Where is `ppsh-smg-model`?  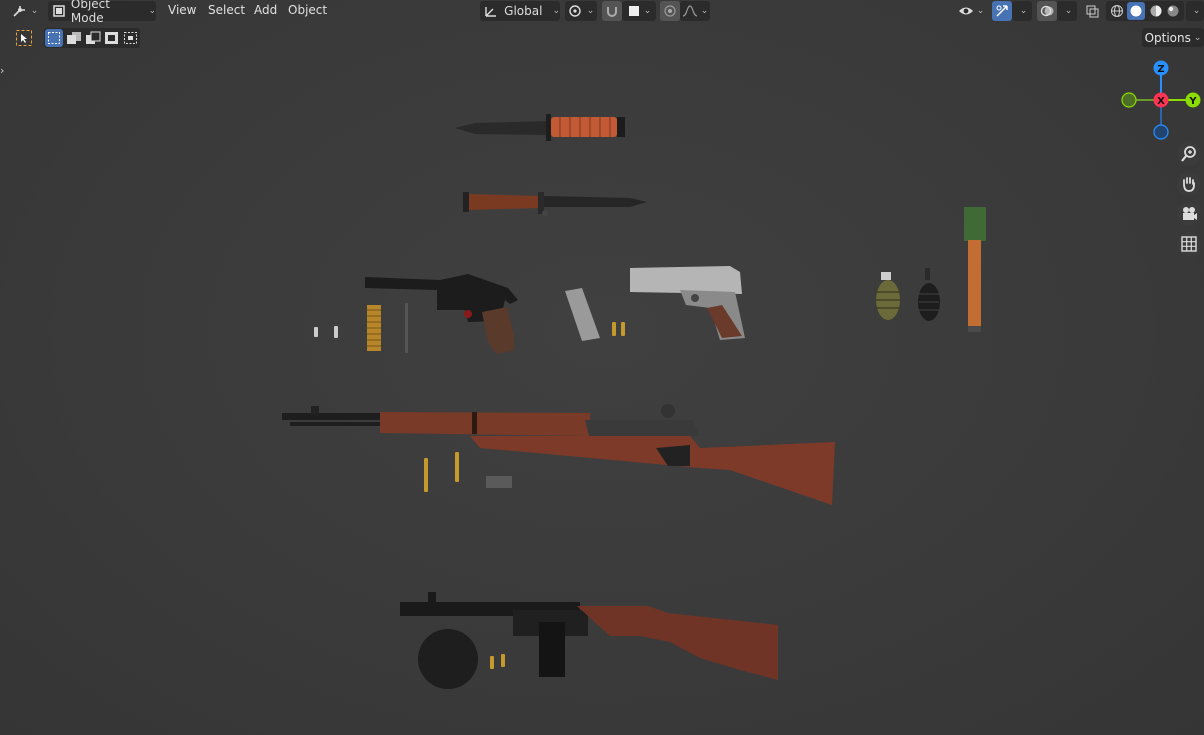
ppsh-smg-model is located at coordinates (589, 640).